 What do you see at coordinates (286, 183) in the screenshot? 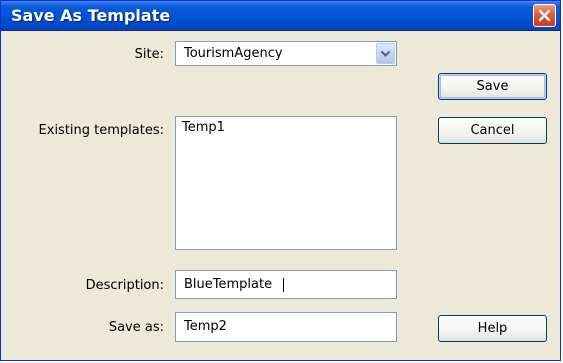
I see `existing-templates-list: Temp1` at bounding box center [286, 183].